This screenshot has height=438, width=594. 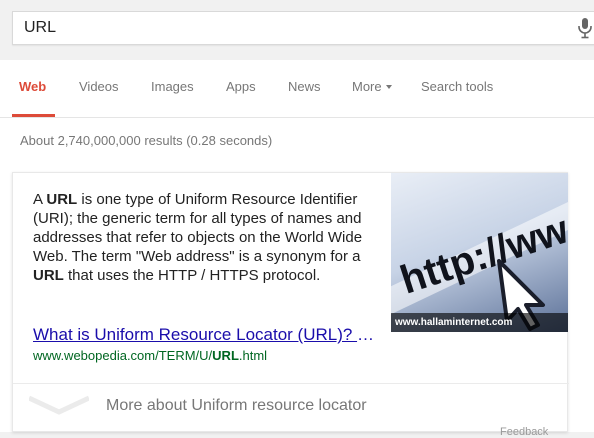 I want to click on tab-web: Web, so click(x=32, y=86).